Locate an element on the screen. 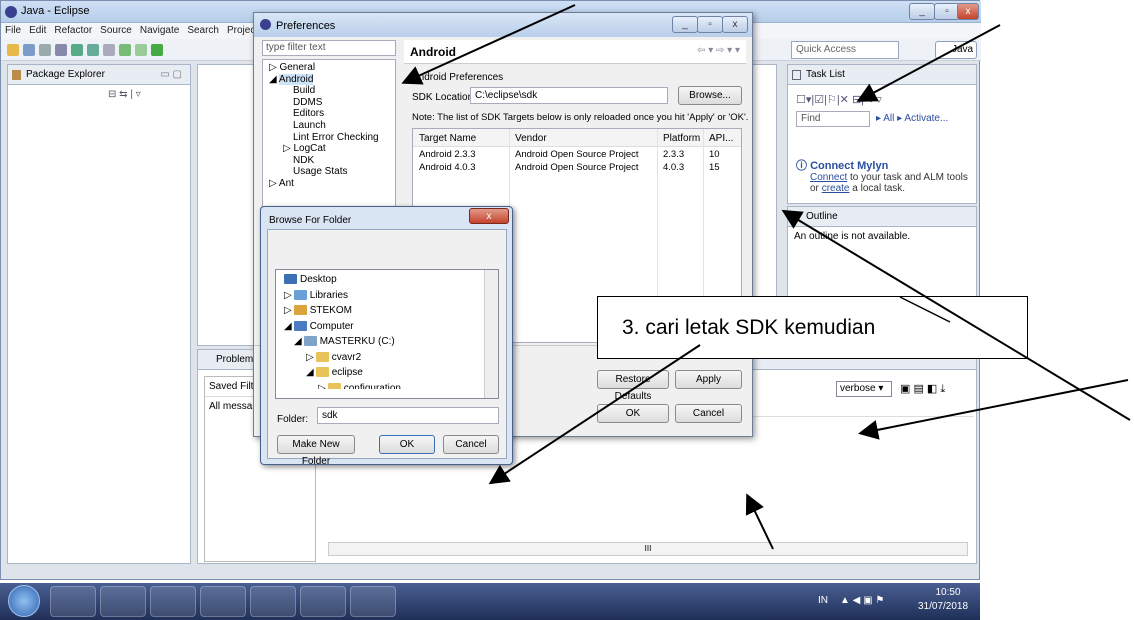 The height and width of the screenshot is (620, 1134). ie-icon is located at coordinates (73, 601).